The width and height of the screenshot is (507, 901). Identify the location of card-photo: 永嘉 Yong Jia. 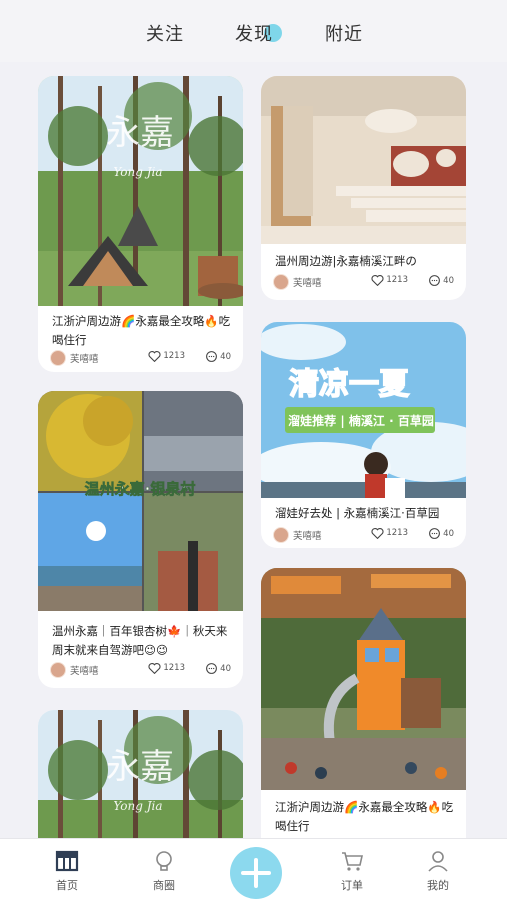
(140, 191).